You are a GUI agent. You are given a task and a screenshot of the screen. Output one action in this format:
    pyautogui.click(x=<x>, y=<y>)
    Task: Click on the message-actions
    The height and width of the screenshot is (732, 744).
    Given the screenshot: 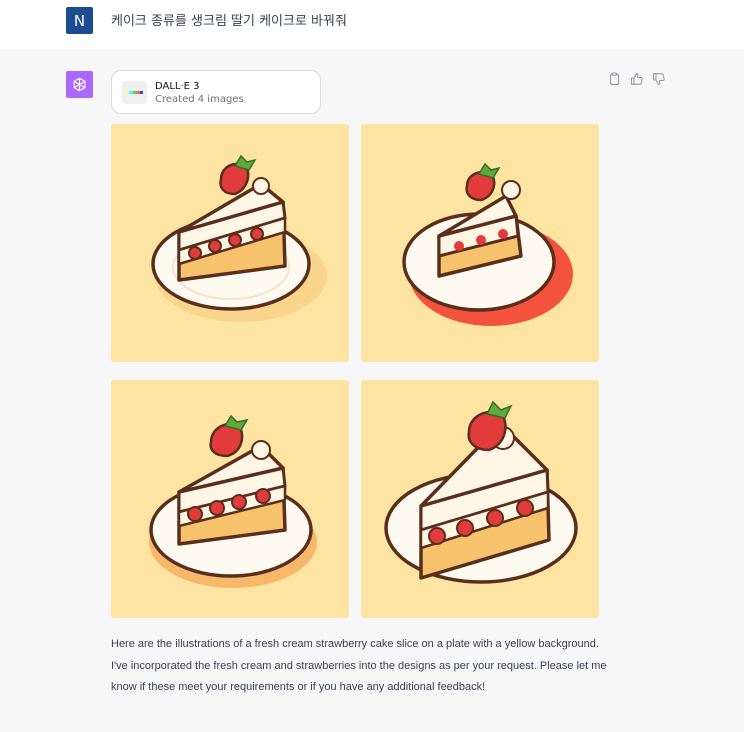 What is the action you would take?
    pyautogui.click(x=637, y=79)
    